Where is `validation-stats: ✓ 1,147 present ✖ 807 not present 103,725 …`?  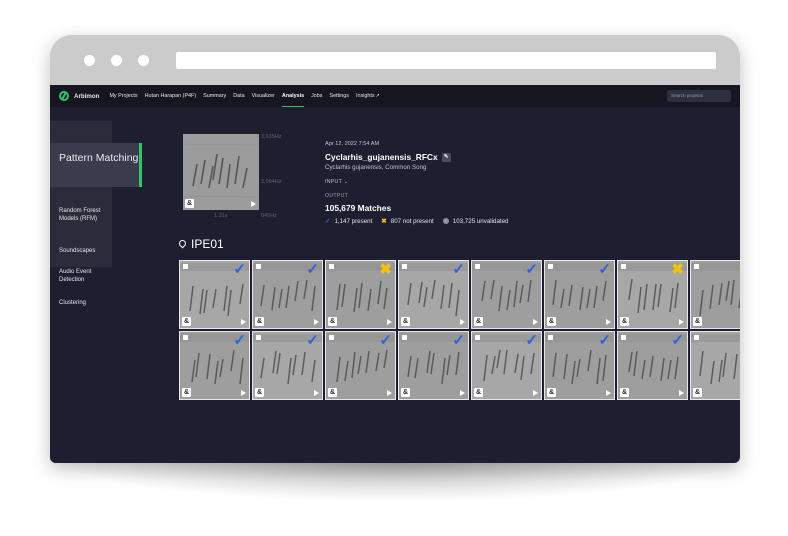 validation-stats: ✓ 1,147 present ✖ 807 not present 103,725 … is located at coordinates (421, 221).